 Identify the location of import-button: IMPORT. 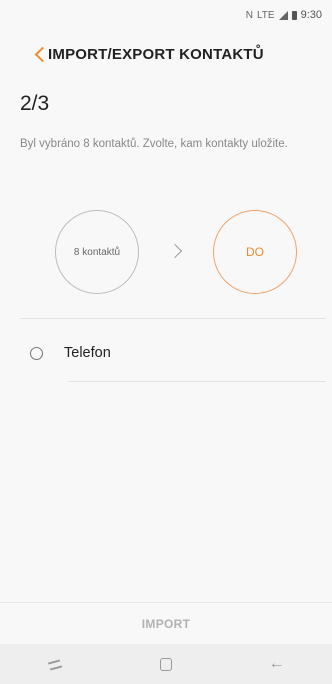
(166, 624).